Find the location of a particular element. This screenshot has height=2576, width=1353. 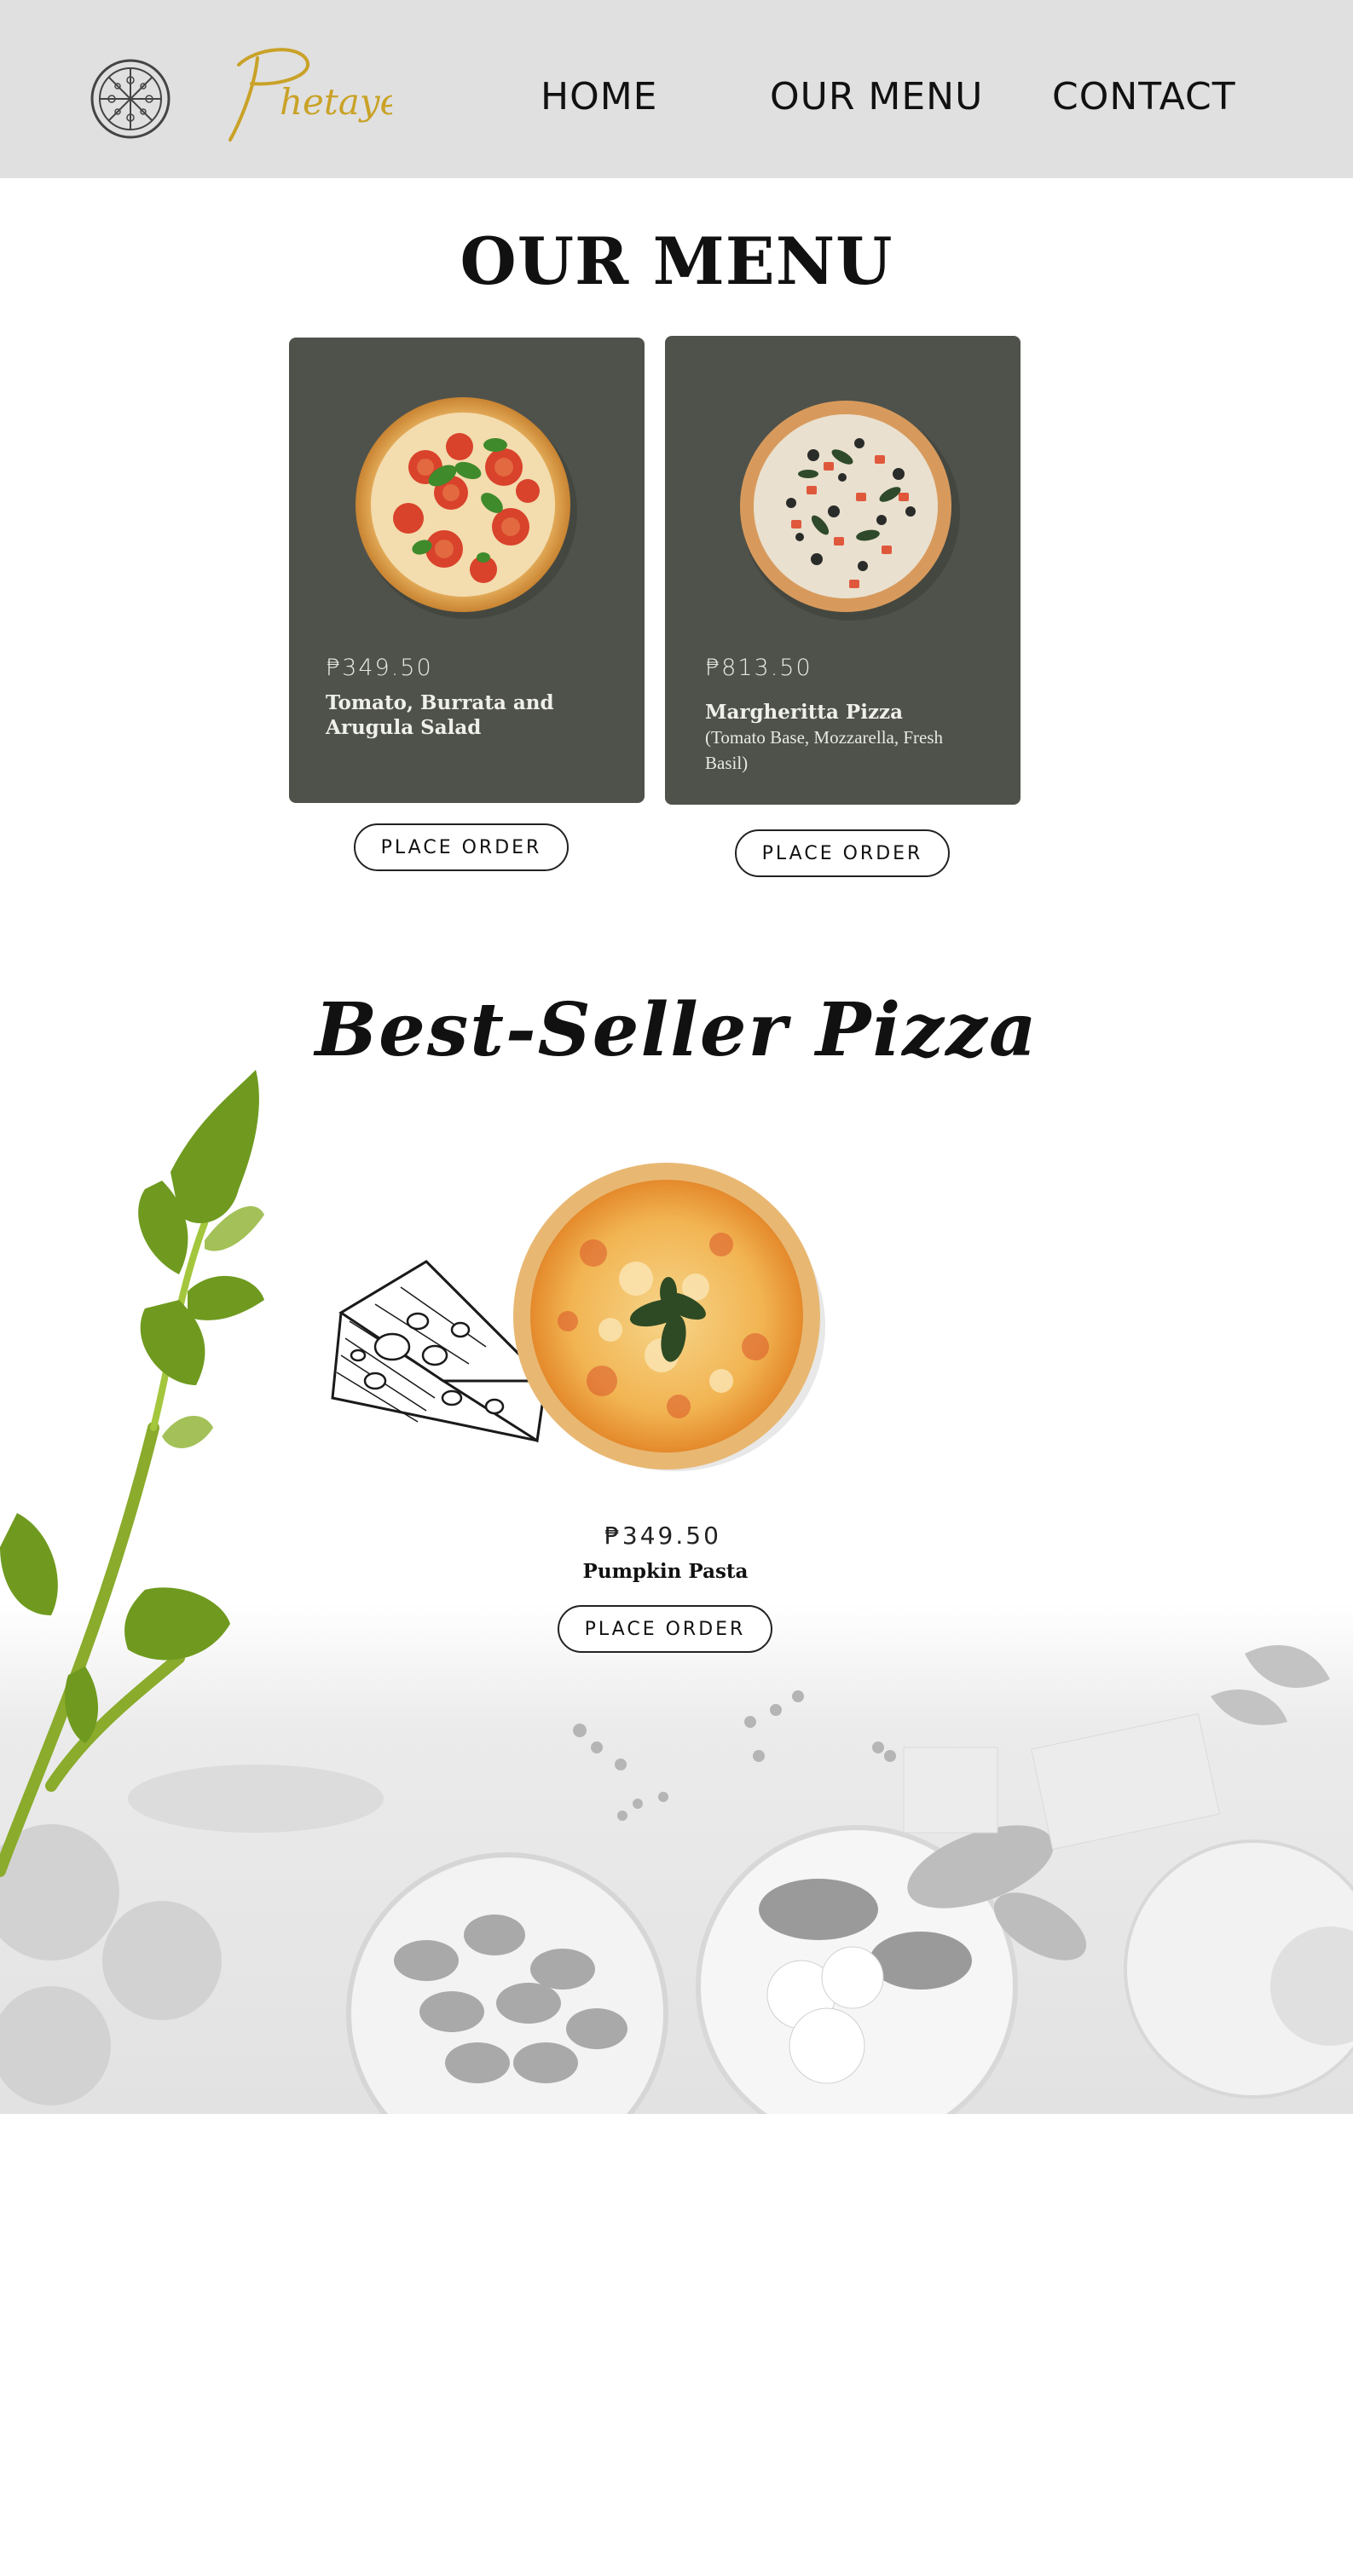

svg-text: hetayer is located at coordinates (336, 102).